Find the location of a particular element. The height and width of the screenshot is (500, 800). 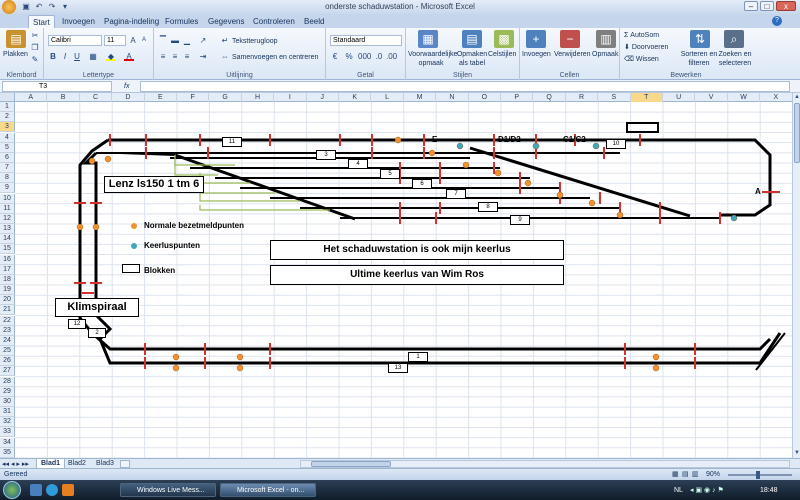

help-icon: ? is located at coordinates (777, 21).